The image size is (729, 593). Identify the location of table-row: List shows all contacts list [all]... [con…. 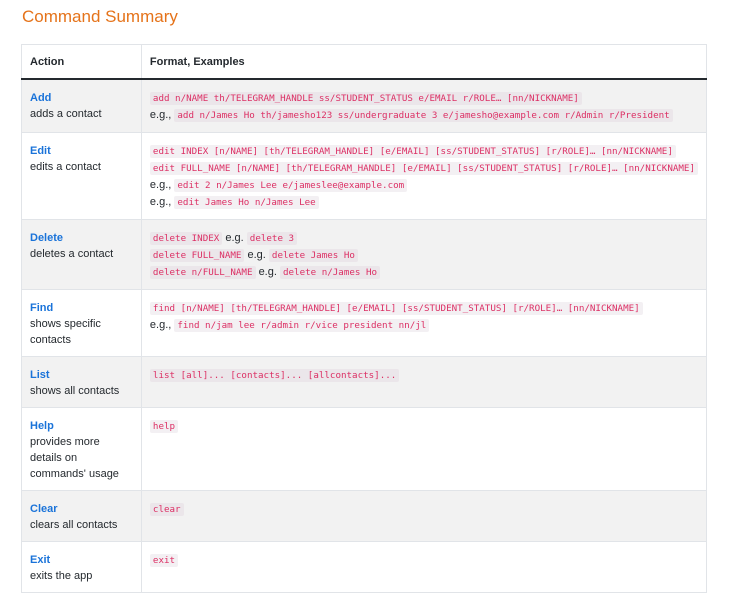
(364, 382).